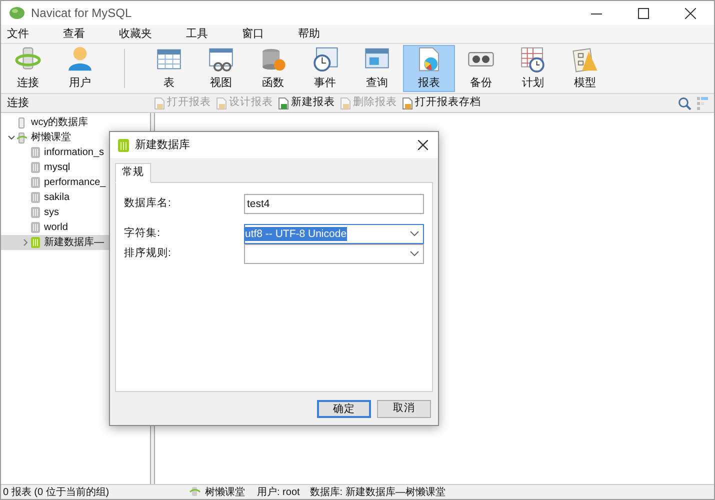 The height and width of the screenshot is (500, 715). I want to click on search-icon, so click(684, 103).